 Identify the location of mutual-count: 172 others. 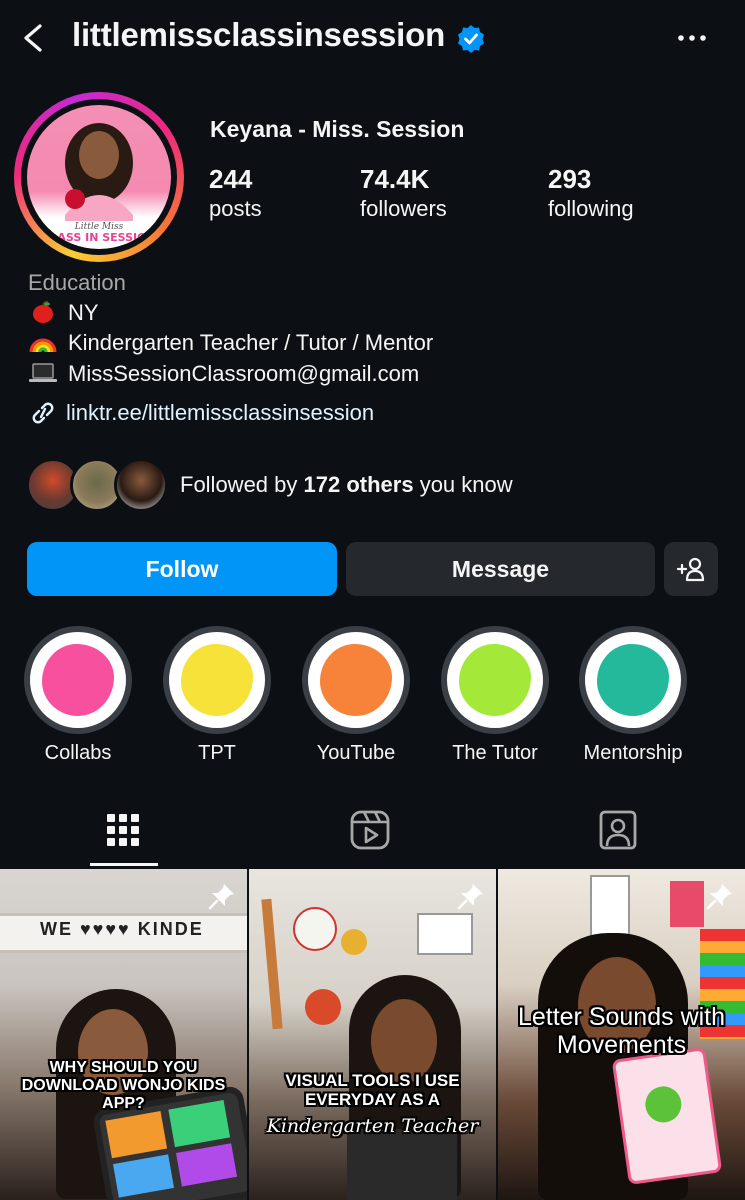
(358, 484).